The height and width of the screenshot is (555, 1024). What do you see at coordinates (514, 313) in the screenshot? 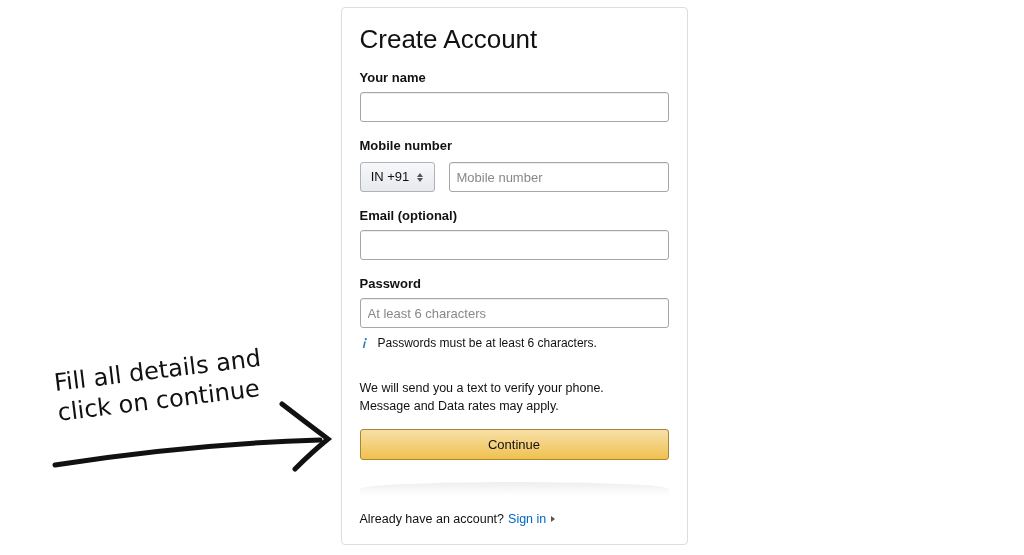
I see `input-field: At least 6 characters` at bounding box center [514, 313].